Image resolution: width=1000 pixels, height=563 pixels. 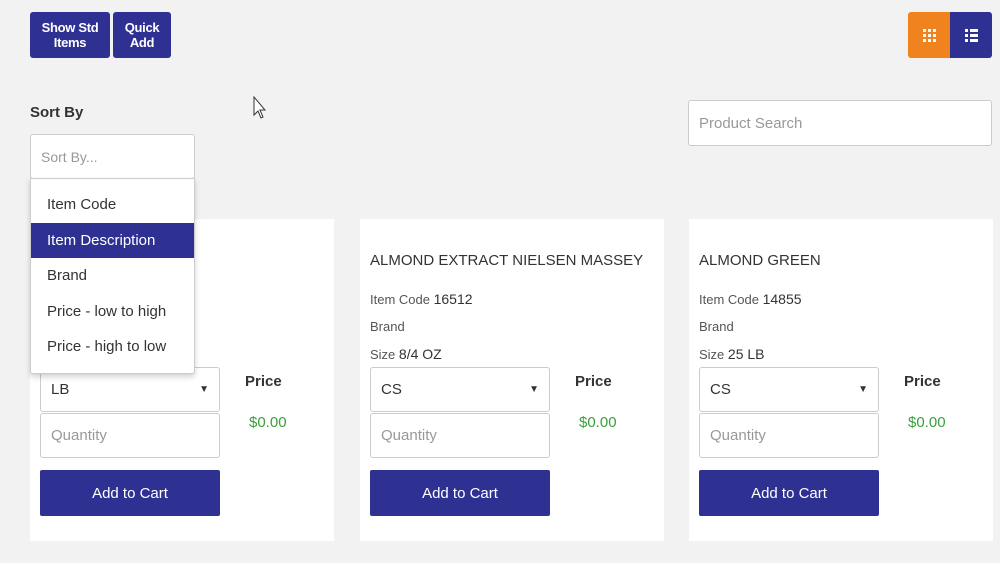 I want to click on size-row: Size 25 LB, so click(x=732, y=354).